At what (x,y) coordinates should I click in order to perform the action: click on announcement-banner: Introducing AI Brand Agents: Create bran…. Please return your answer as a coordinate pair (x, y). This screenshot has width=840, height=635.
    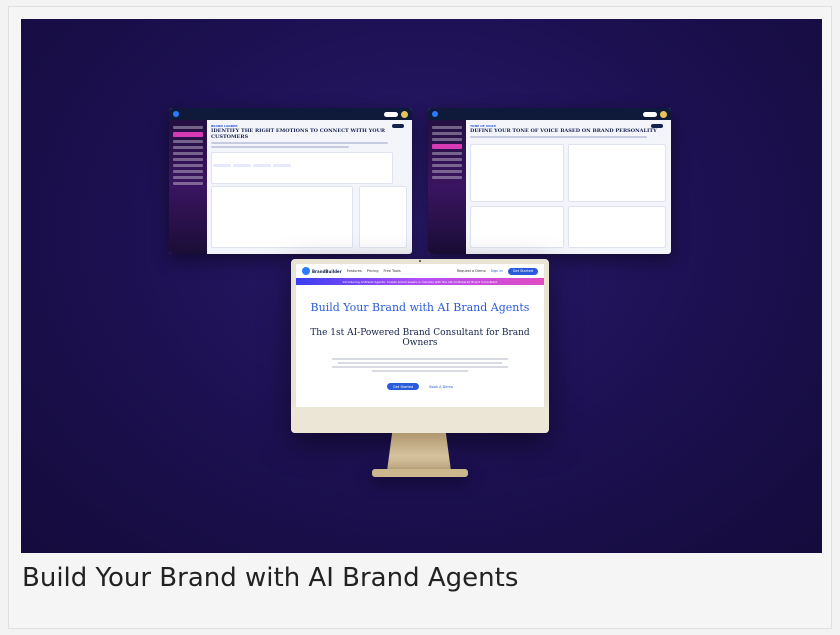
    Looking at the image, I should click on (420, 281).